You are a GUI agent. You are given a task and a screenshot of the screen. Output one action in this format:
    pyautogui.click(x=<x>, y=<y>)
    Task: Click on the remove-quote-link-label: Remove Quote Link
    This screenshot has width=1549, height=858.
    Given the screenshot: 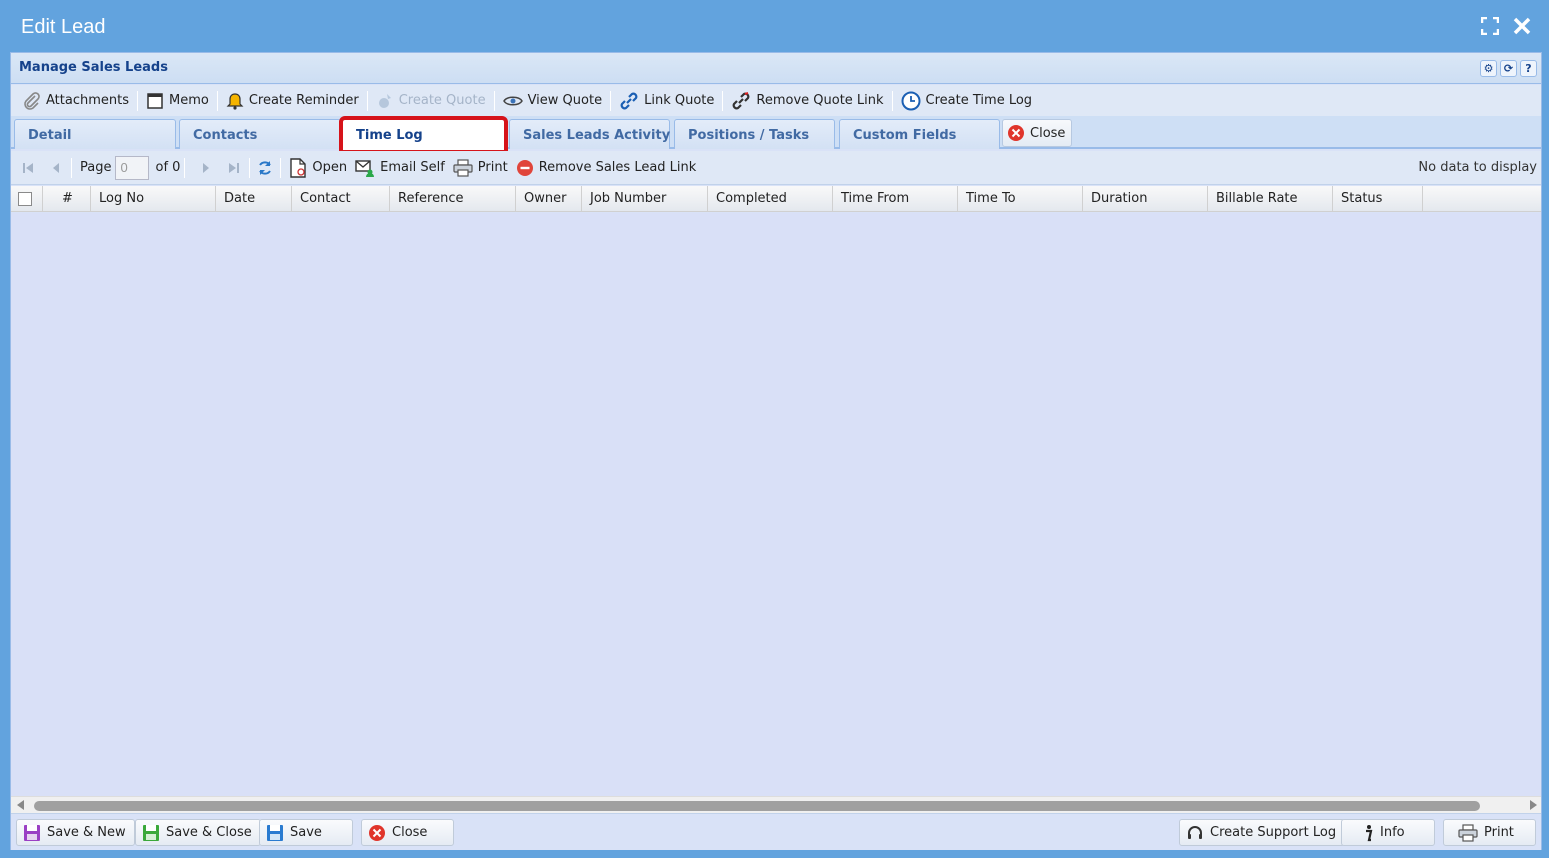 What is the action you would take?
    pyautogui.click(x=820, y=100)
    